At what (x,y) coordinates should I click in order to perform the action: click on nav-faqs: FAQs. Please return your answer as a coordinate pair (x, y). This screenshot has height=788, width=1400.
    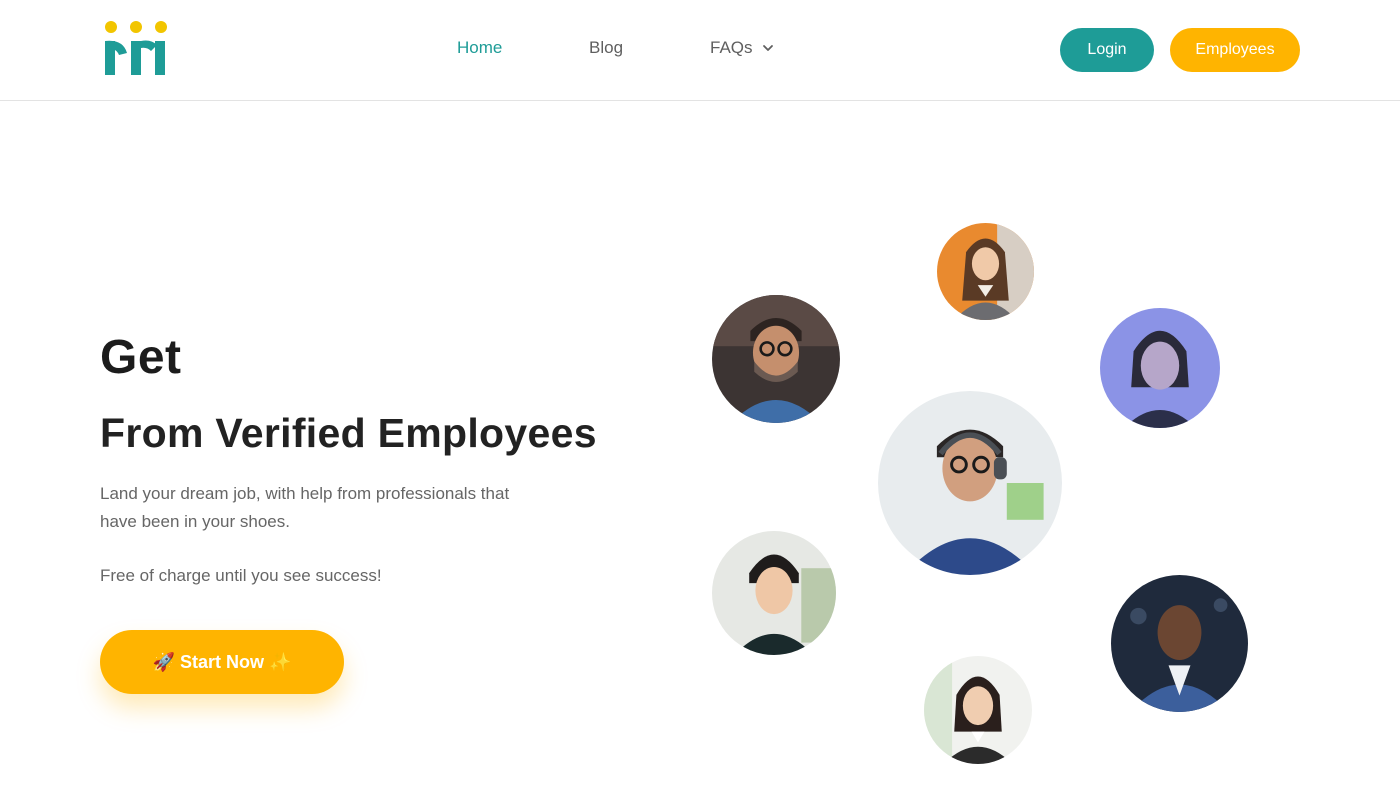
    Looking at the image, I should click on (742, 48).